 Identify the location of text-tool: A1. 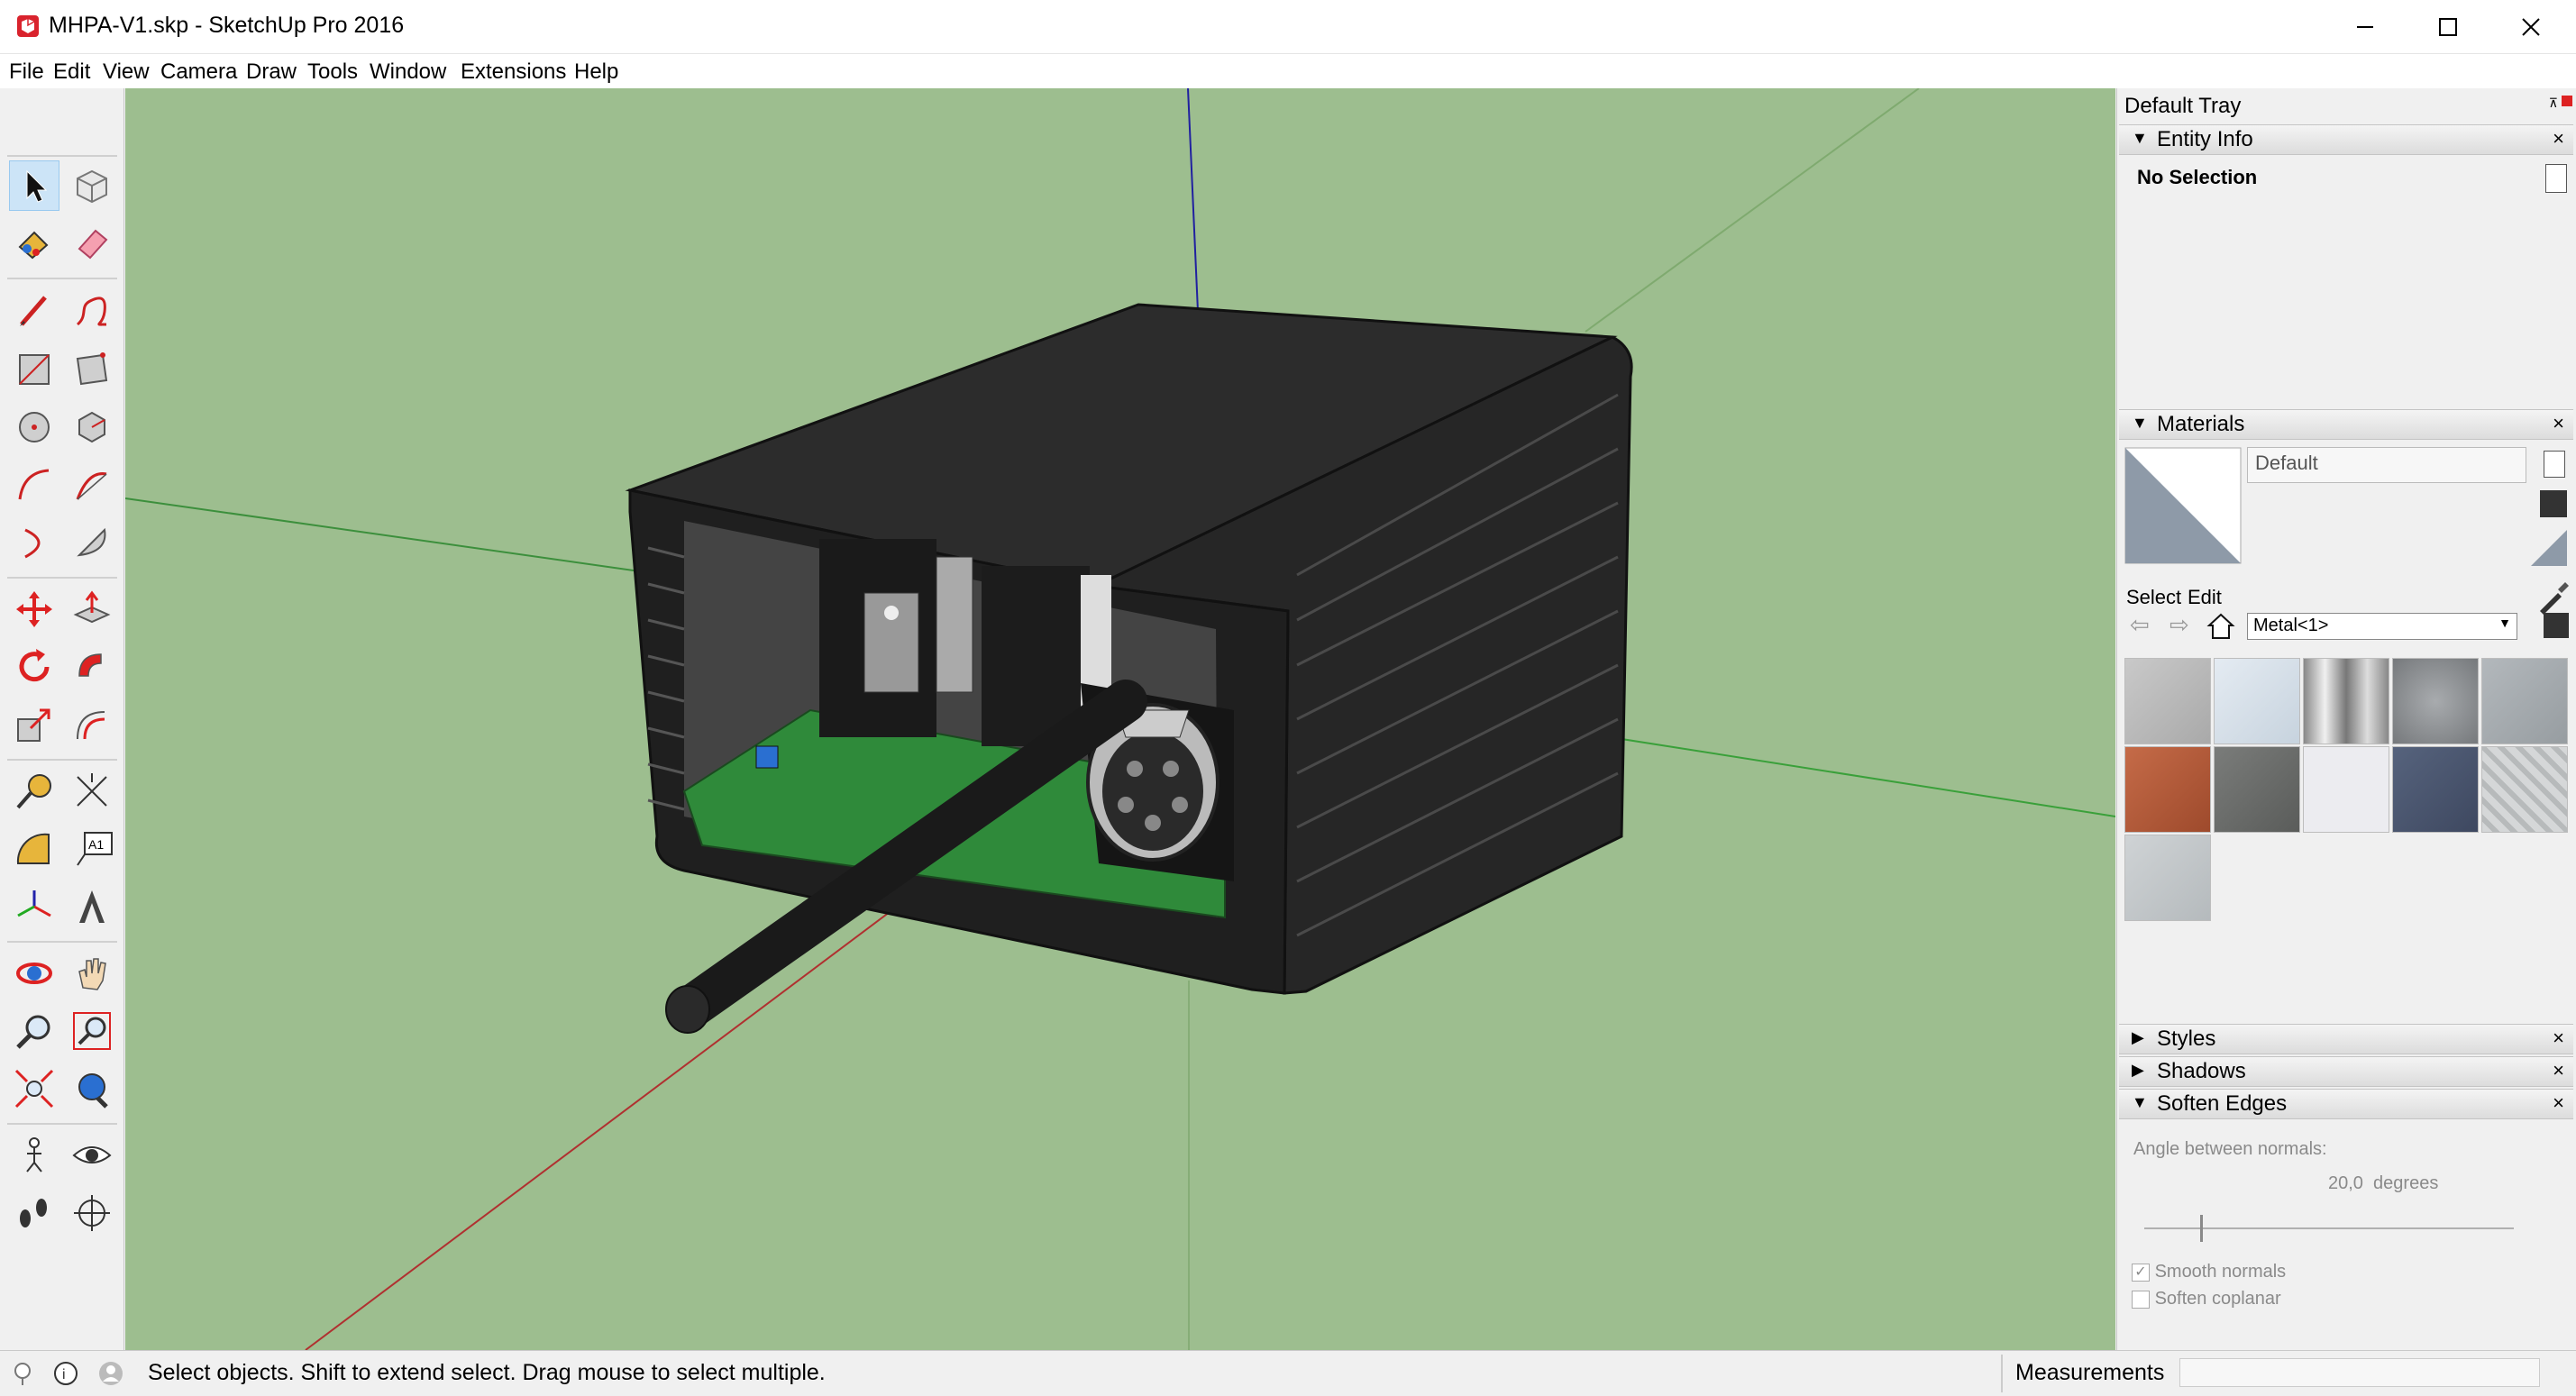
(92, 849).